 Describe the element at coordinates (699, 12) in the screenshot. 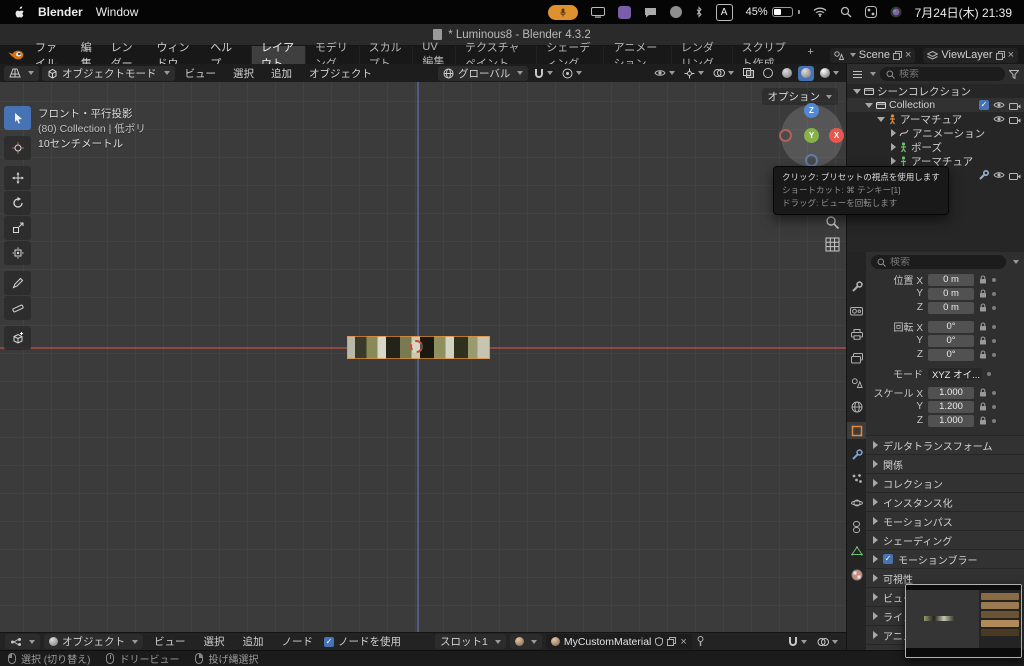

I see `bluetooth-icon` at that location.